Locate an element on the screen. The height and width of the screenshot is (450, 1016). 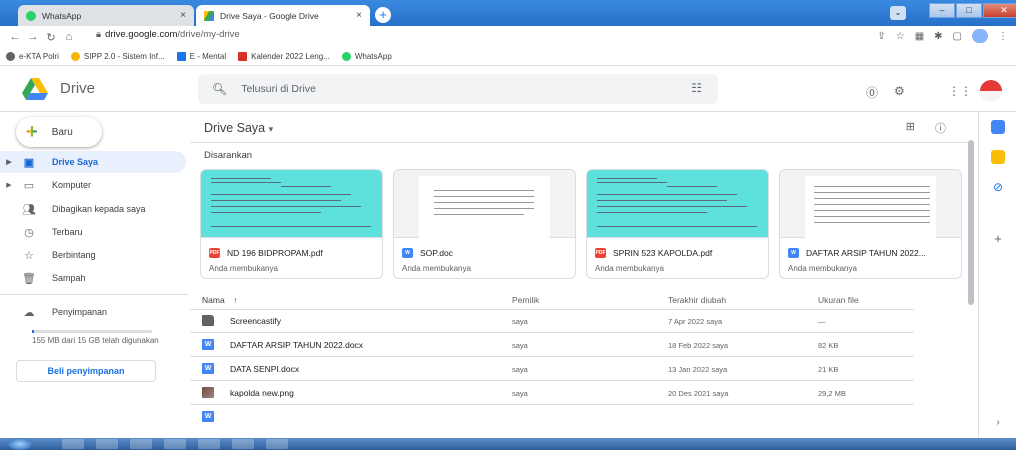
file-owner: saya is located at coordinates (520, 369).